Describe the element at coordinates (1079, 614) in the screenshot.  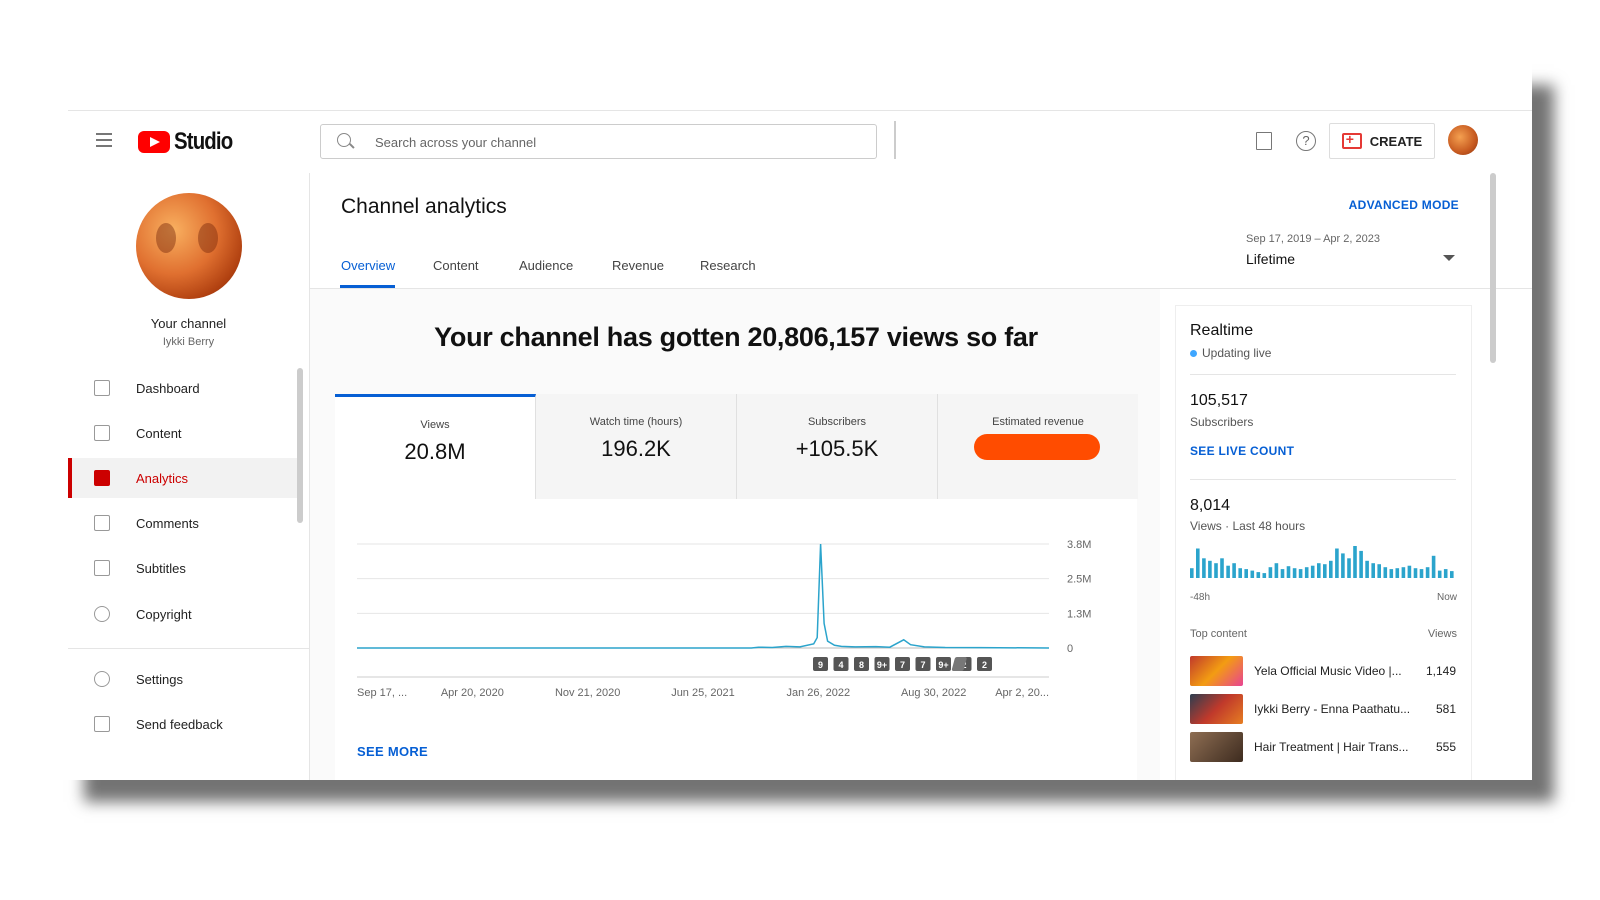
I see `y-tick-label: 1.3M` at that location.